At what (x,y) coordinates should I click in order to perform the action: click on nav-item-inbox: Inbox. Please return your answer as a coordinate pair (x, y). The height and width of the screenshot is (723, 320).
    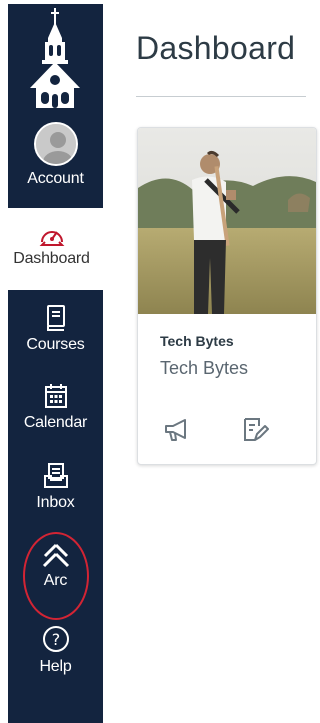
    Looking at the image, I should click on (55, 487).